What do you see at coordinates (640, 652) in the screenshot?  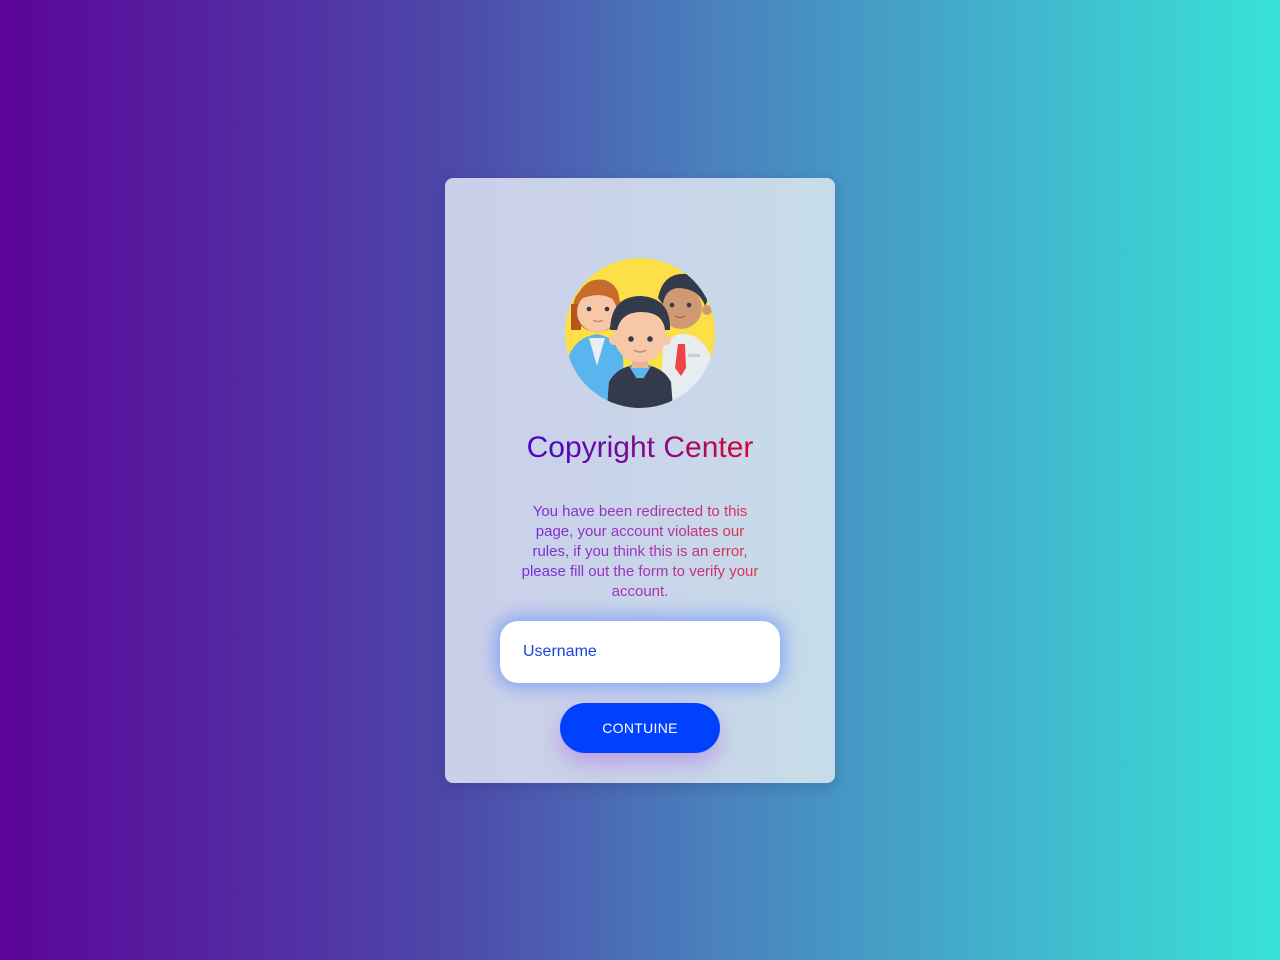 I see `username-input: Username` at bounding box center [640, 652].